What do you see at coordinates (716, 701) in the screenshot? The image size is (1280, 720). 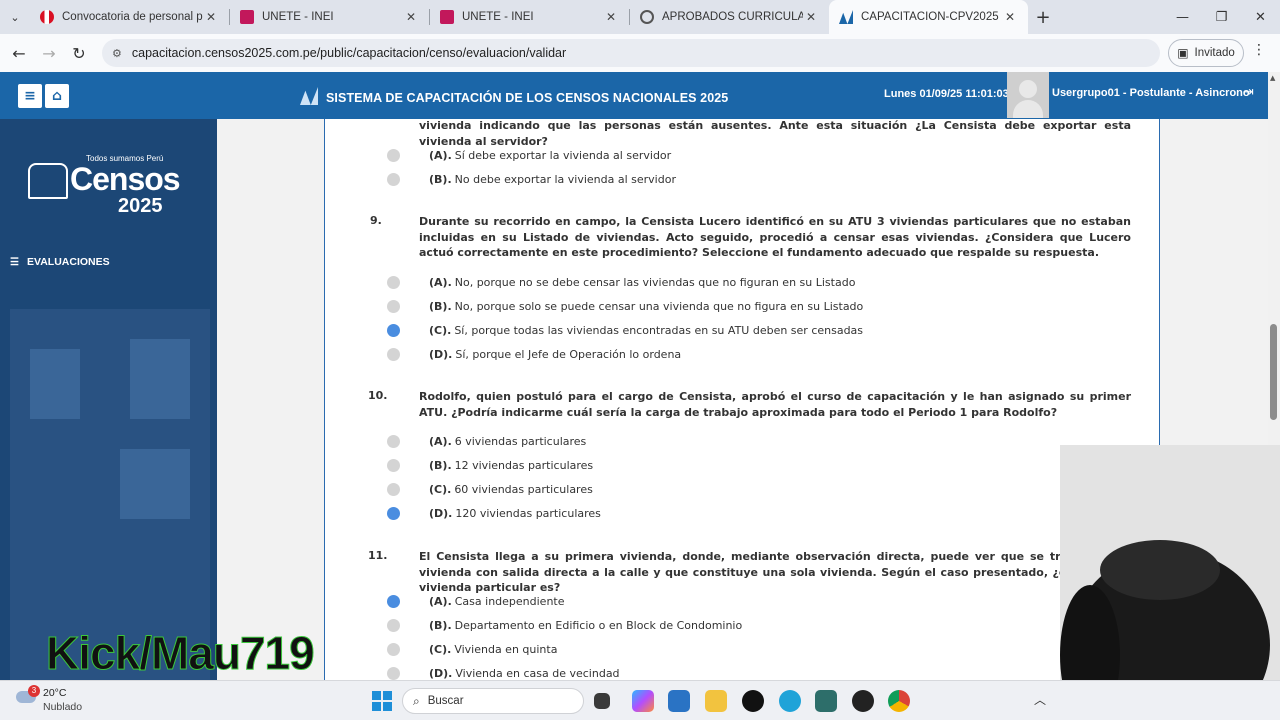 I see `file-explorer-icon` at bounding box center [716, 701].